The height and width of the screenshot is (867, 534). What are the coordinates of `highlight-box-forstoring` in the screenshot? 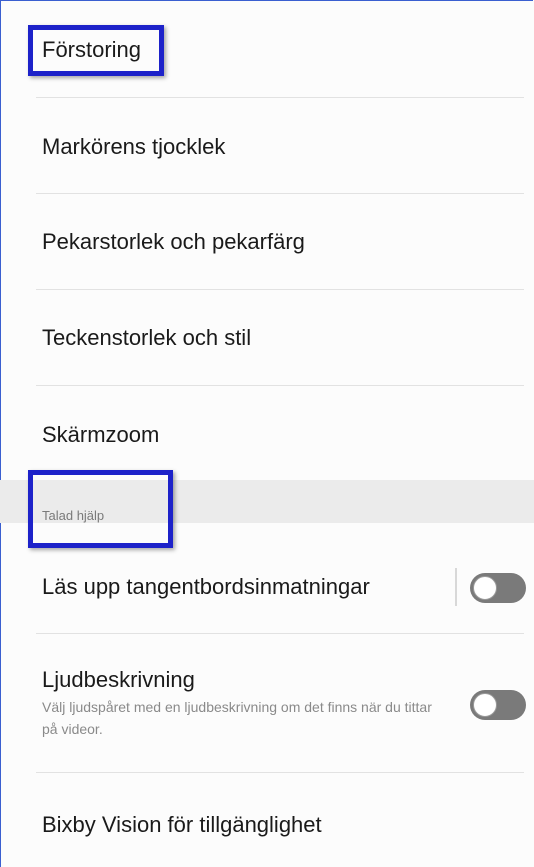 It's located at (96, 50).